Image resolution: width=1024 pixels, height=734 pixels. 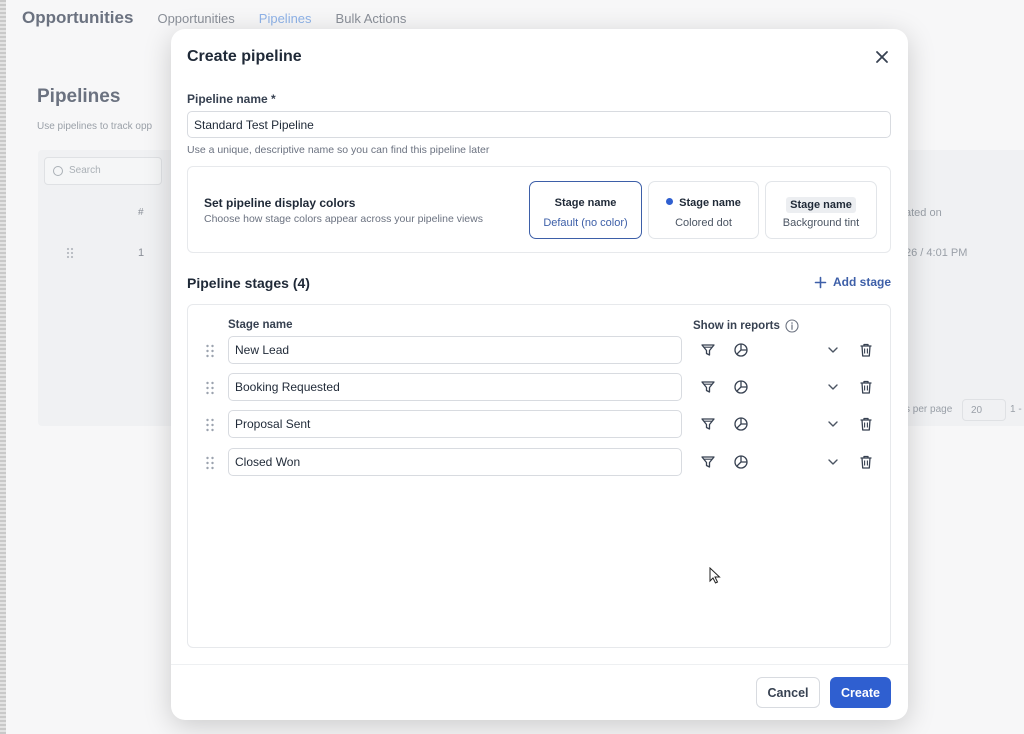 What do you see at coordinates (984, 410) in the screenshot?
I see `per-page-select: 20` at bounding box center [984, 410].